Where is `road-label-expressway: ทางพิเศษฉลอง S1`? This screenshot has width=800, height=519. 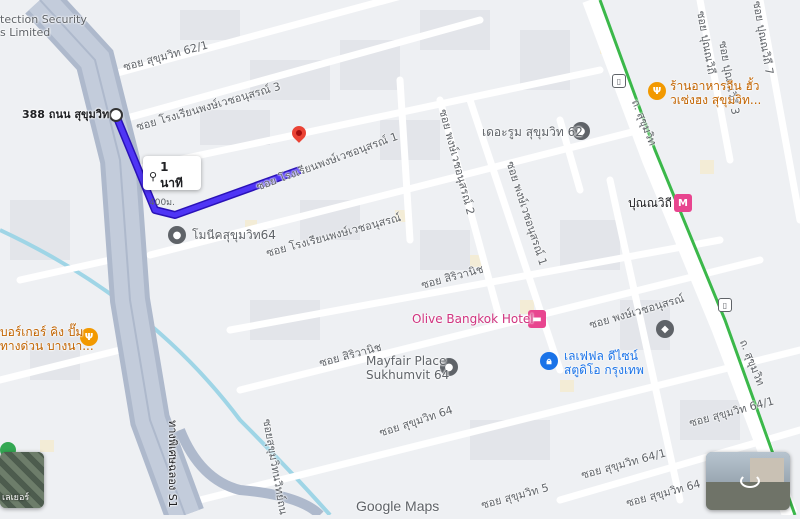 road-label-expressway: ทางพิเศษฉลอง S1 is located at coordinates (172, 464).